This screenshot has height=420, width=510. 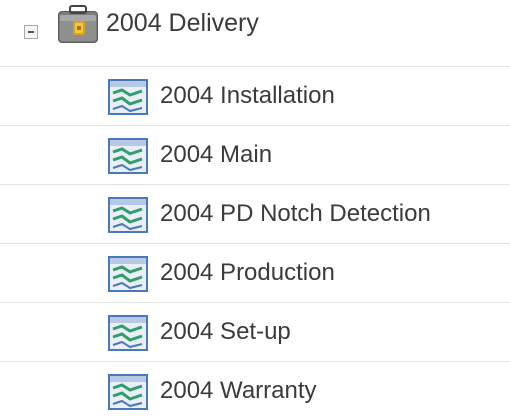 I want to click on tree-leaf-label: 2004 Warranty, so click(x=238, y=390).